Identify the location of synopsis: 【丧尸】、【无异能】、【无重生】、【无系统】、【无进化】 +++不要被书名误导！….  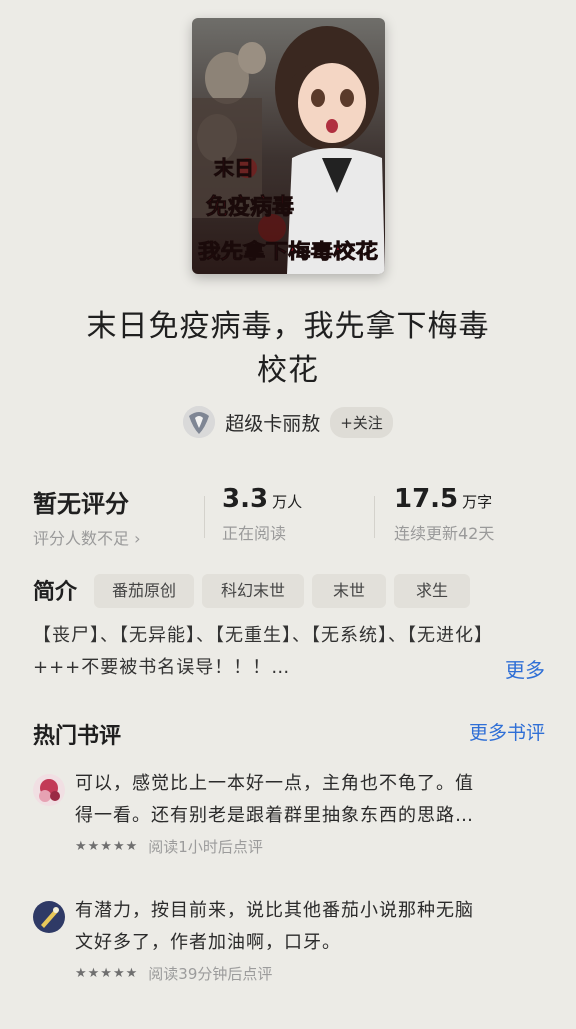
(293, 652).